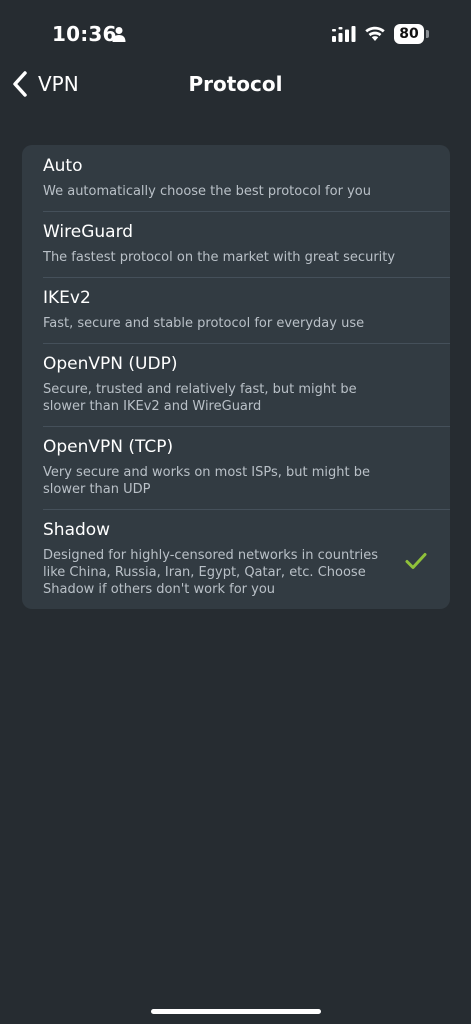  I want to click on protocol-title: OpenVPN (TCP), so click(108, 447).